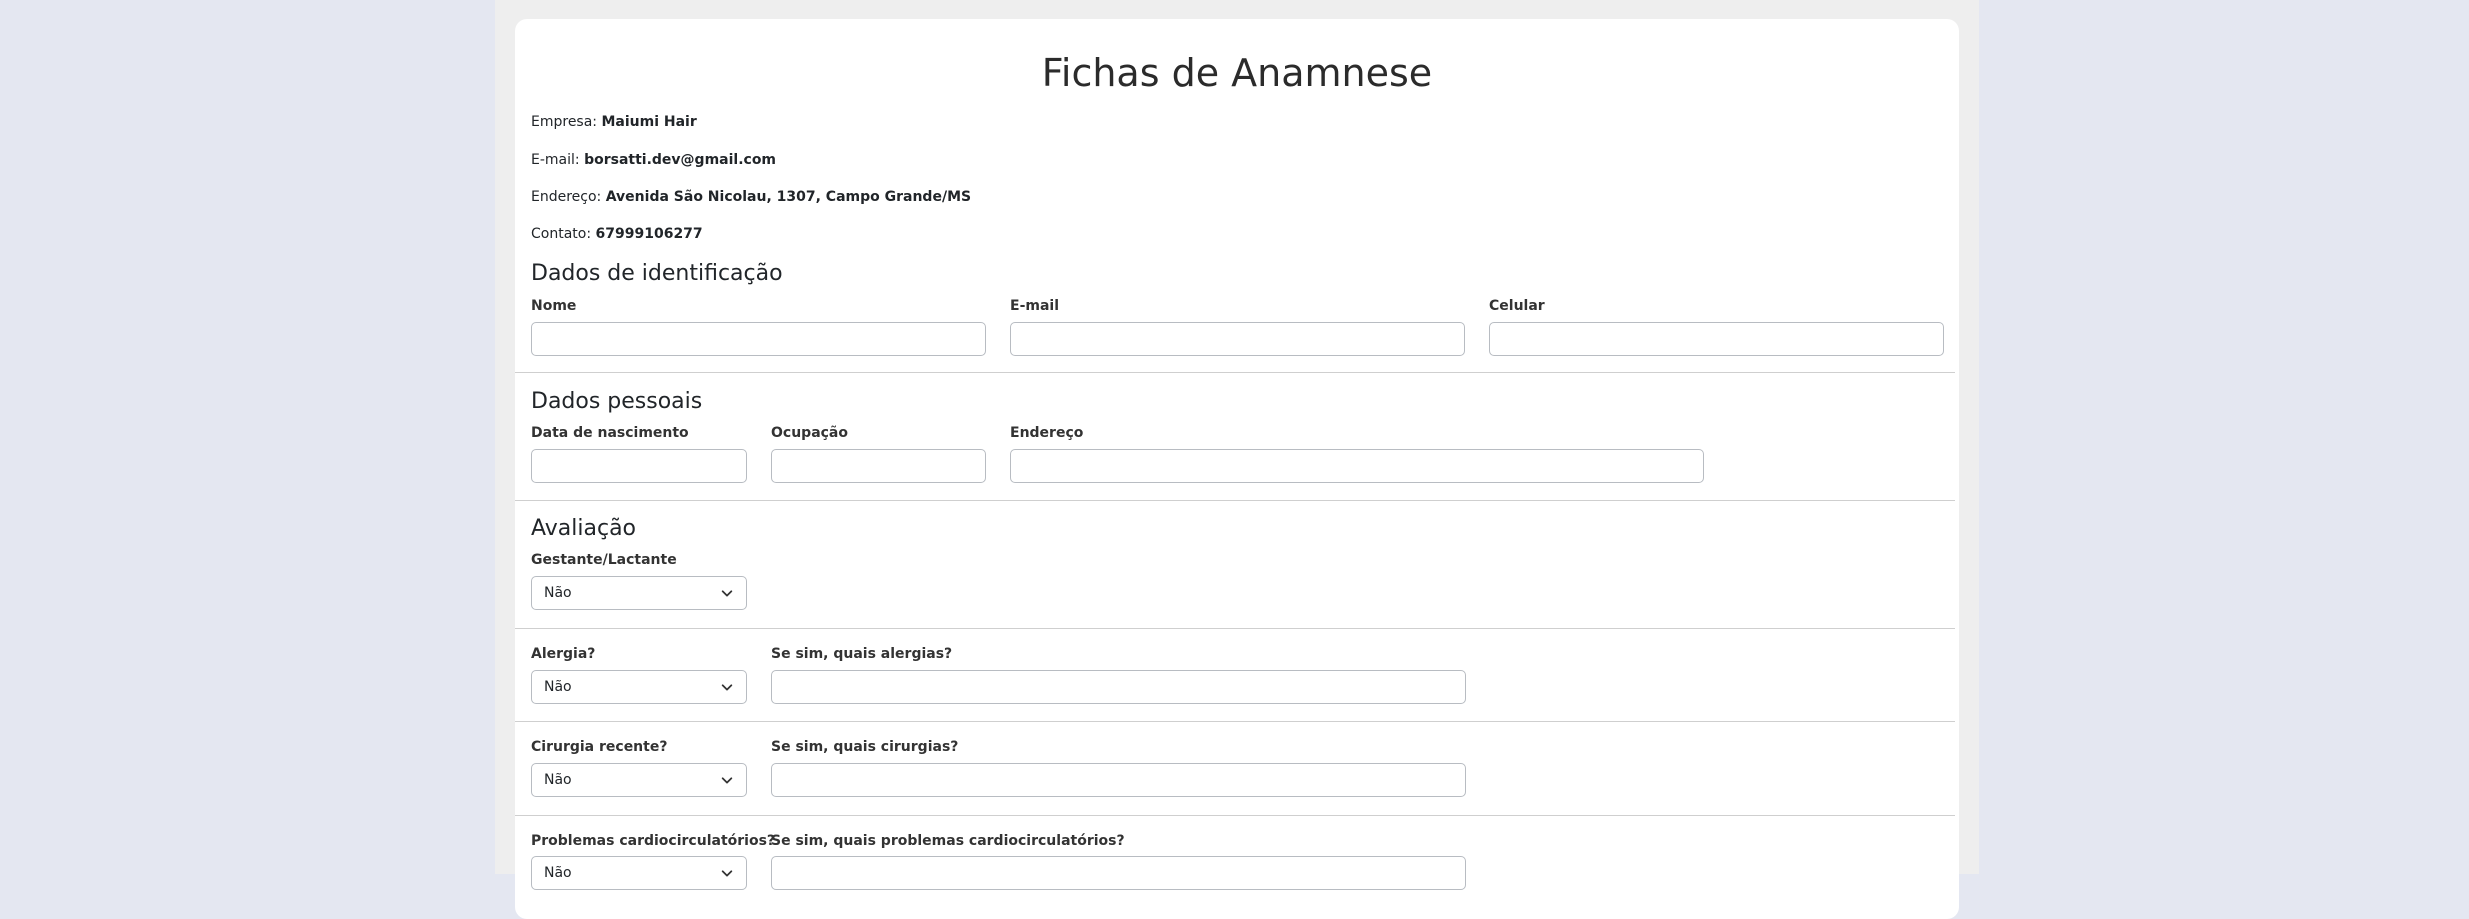 The height and width of the screenshot is (919, 2469). I want to click on company-email-row: E-mail: borsatti.dev@gmail.com, so click(653, 160).